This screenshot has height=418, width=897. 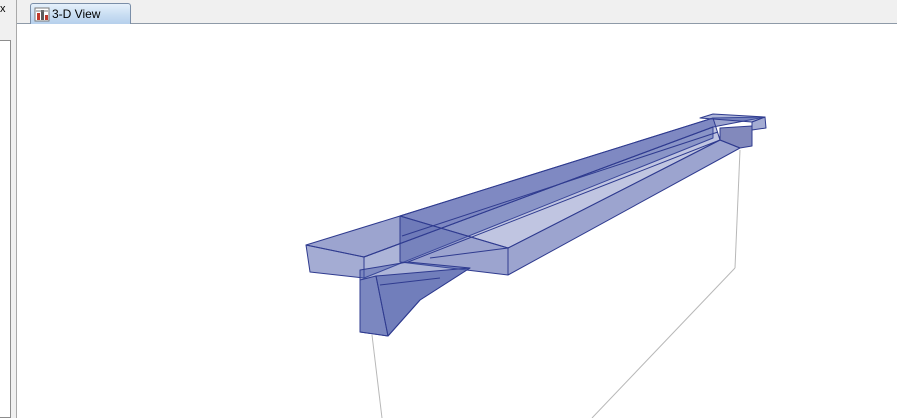 What do you see at coordinates (3, 9) in the screenshot?
I see `close-icon: x` at bounding box center [3, 9].